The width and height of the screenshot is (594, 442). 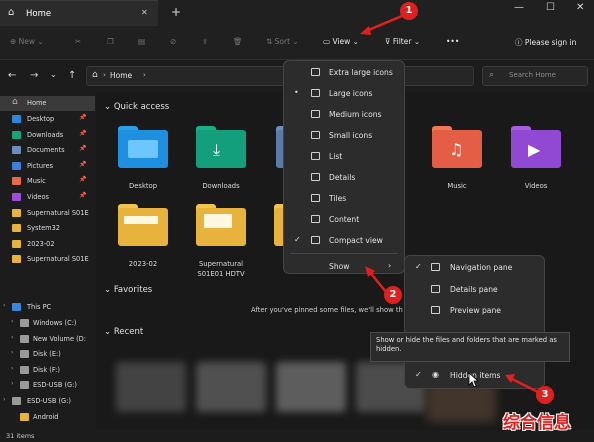 I want to click on item-count: 31 items, so click(x=20, y=436).